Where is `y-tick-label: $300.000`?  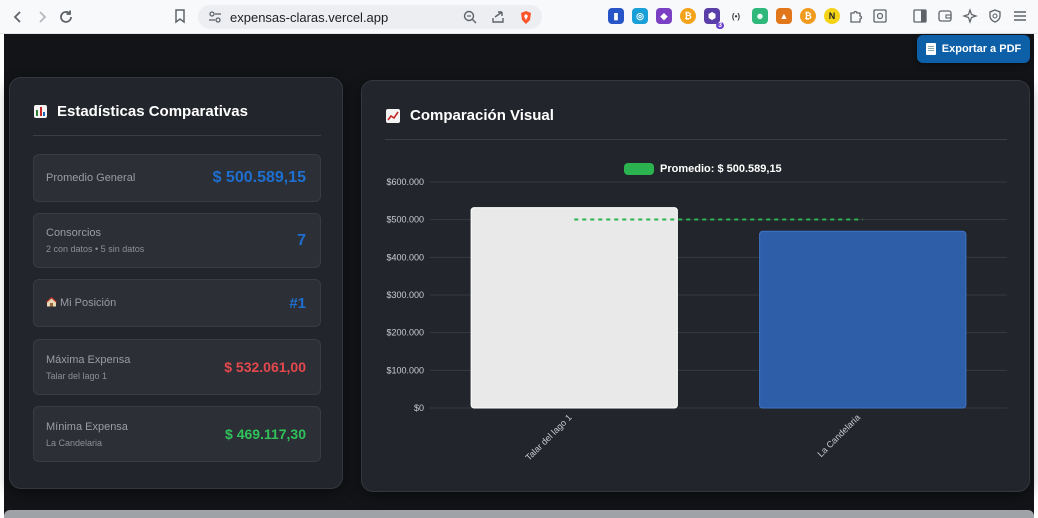
y-tick-label: $300.000 is located at coordinates (405, 295).